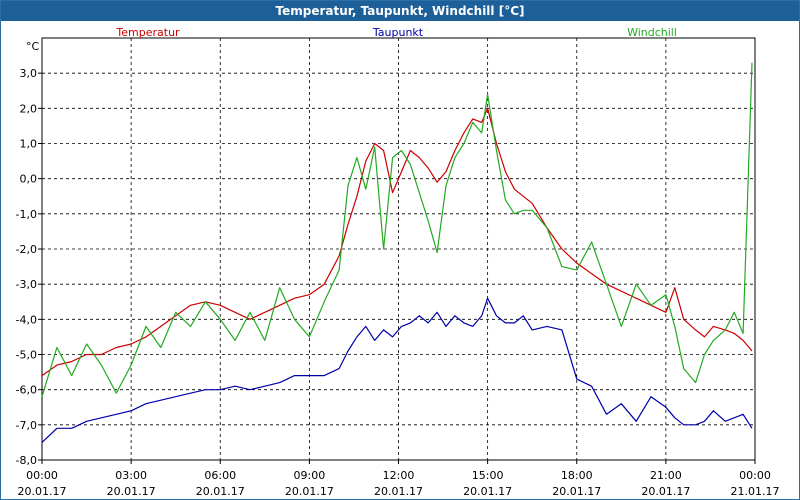 This screenshot has height=500, width=800. Describe the element at coordinates (652, 32) in the screenshot. I see `legend-windchill: Windchill` at that location.